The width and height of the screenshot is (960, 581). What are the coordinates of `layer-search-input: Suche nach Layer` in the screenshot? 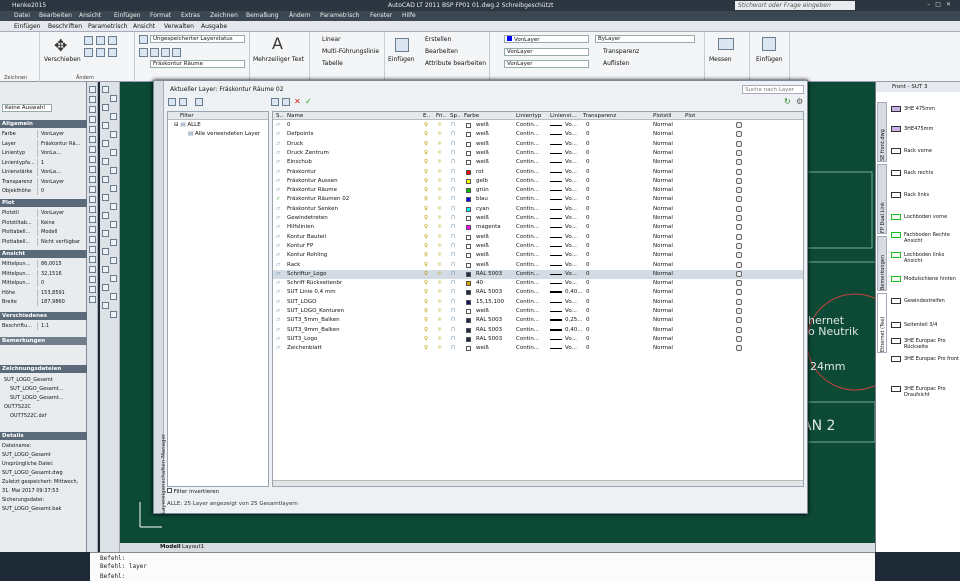 It's located at (773, 89).